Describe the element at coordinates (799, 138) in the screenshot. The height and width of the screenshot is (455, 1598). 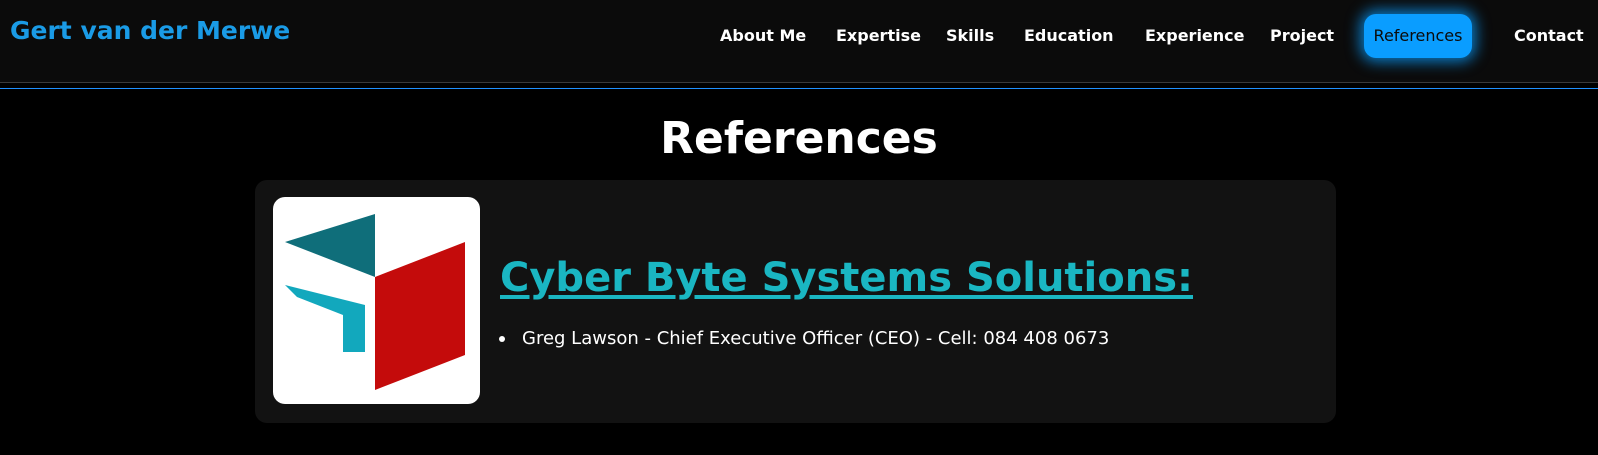
I see `page-title: References` at that location.